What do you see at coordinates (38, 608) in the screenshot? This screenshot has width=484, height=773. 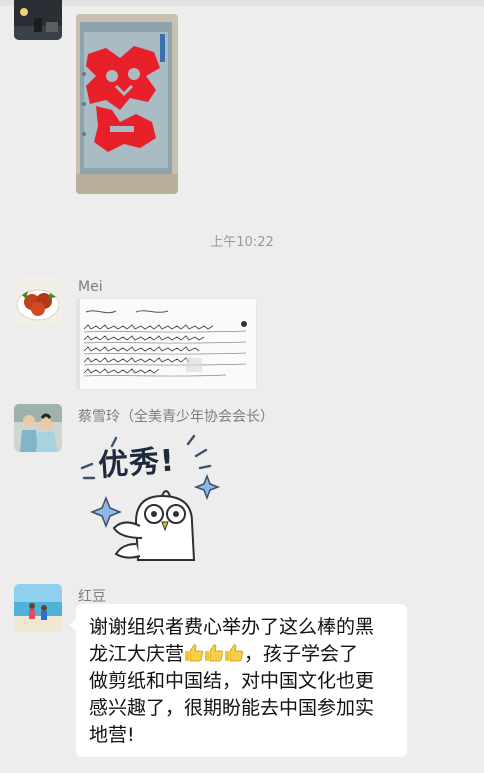 I see `avatar-hongdou` at bounding box center [38, 608].